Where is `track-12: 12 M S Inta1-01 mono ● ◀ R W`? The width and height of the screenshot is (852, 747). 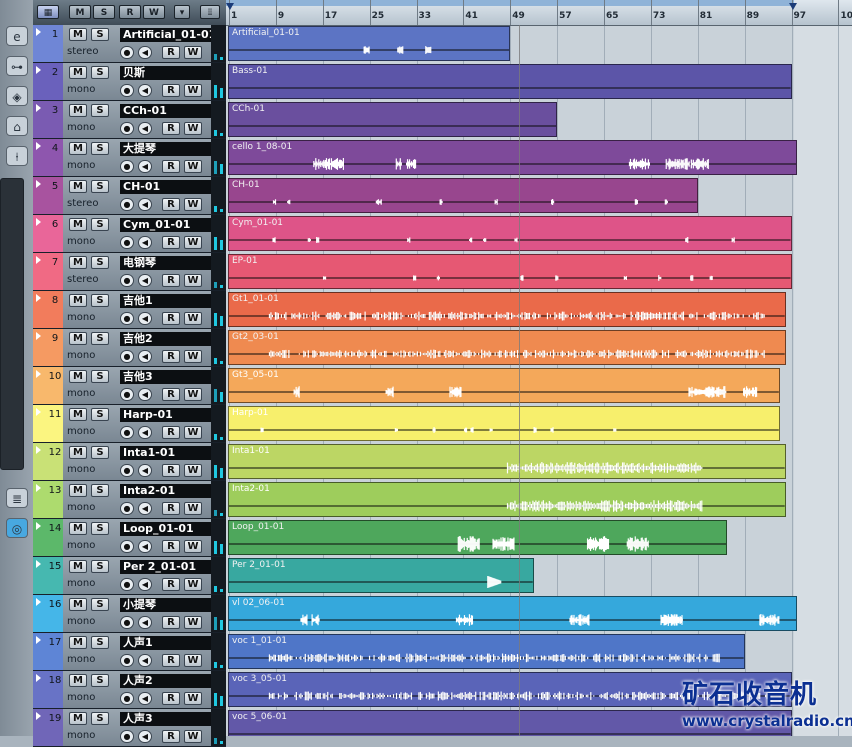
track-12: 12 M S Inta1-01 mono ● ◀ R W is located at coordinates (129, 462).